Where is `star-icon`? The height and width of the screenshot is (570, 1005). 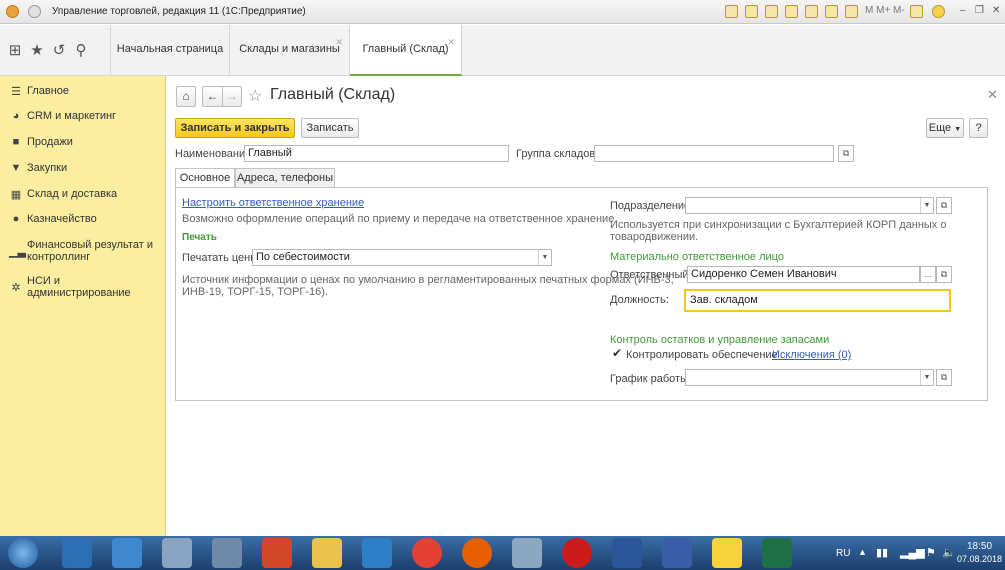 star-icon is located at coordinates (791, 11).